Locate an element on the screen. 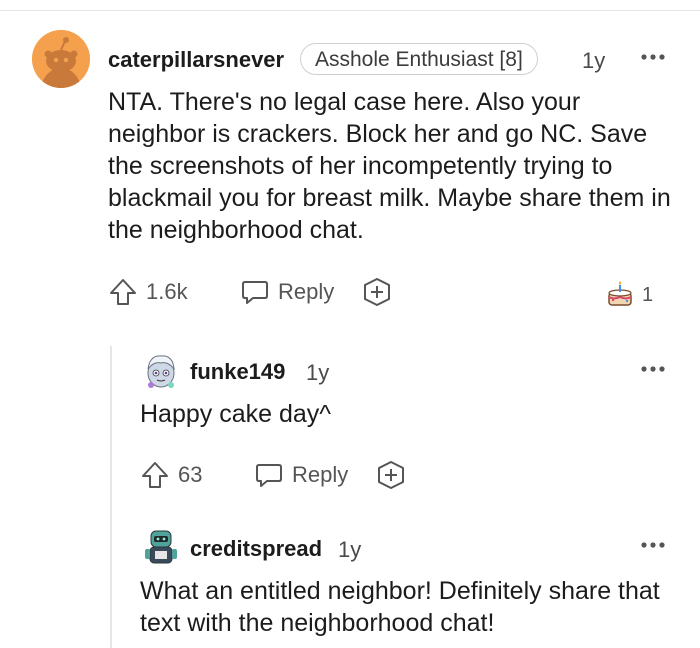  upvote-control: 63 is located at coordinates (171, 475).